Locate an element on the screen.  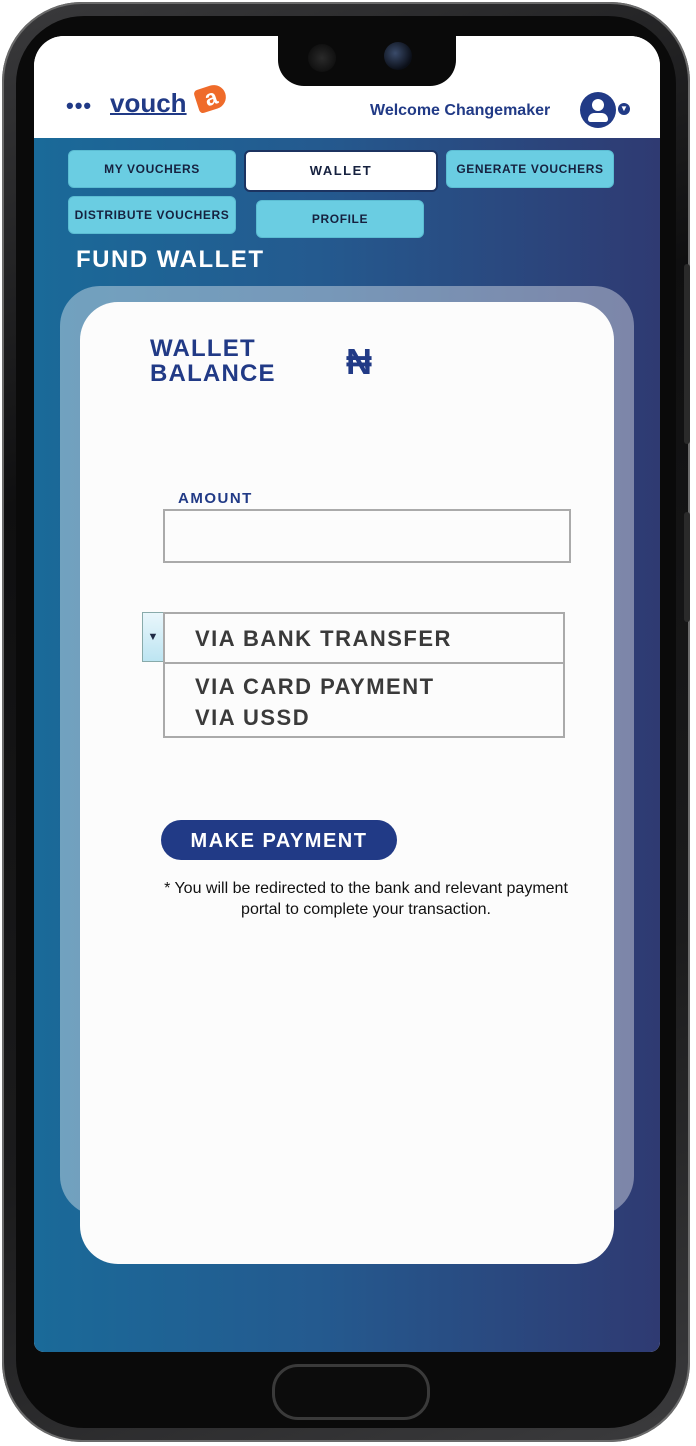
logo: vouch is located at coordinates (148, 103).